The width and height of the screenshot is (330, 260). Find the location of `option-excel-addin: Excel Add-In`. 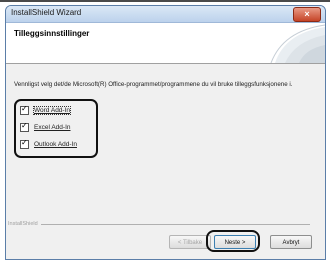

option-excel-addin: Excel Add-In is located at coordinates (45, 126).